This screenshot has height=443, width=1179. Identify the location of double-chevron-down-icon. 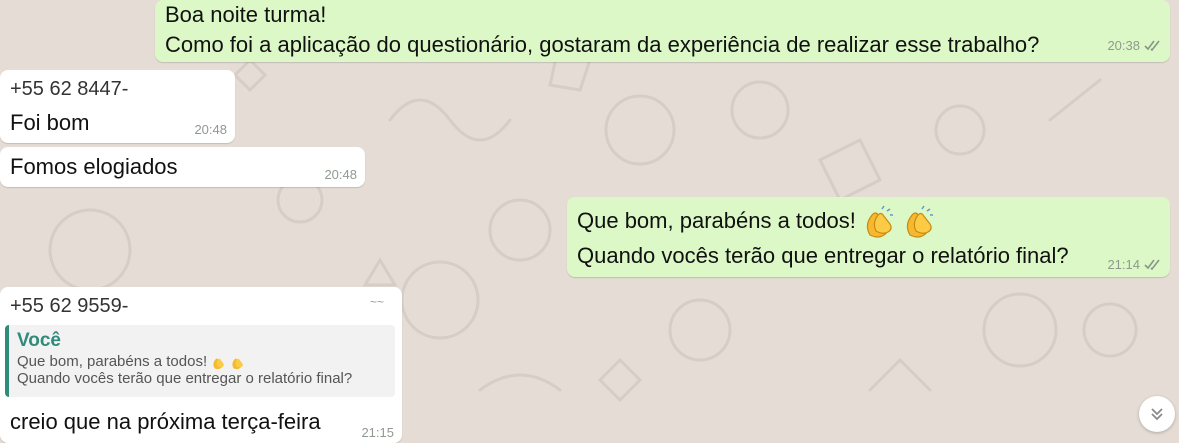
(1157, 414).